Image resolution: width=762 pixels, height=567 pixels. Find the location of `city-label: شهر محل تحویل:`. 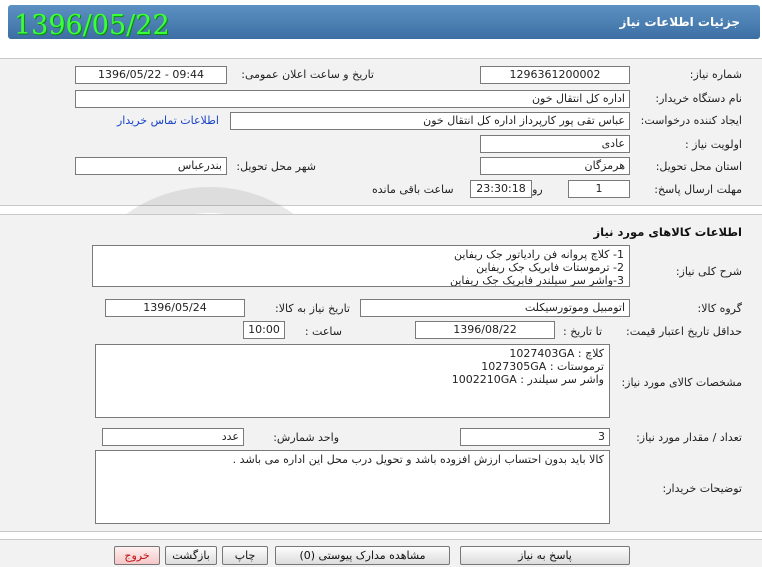

city-label: شهر محل تحویل: is located at coordinates (276, 166).